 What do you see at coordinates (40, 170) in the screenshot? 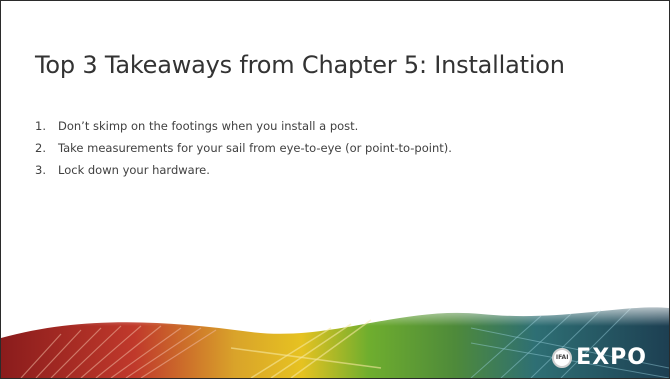
I see `list-item-number: 3.` at bounding box center [40, 170].